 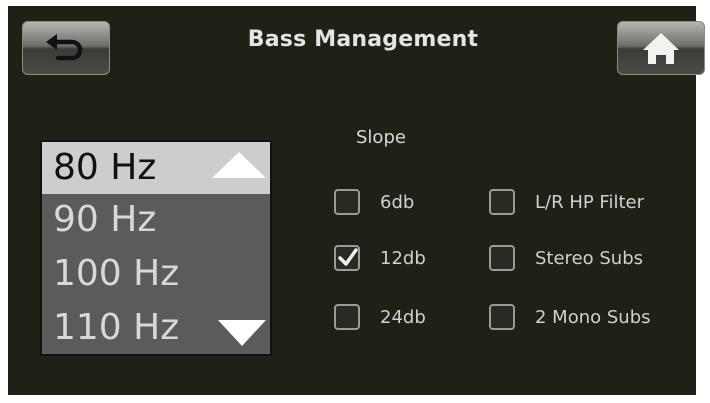 I want to click on back-button, so click(x=66, y=48).